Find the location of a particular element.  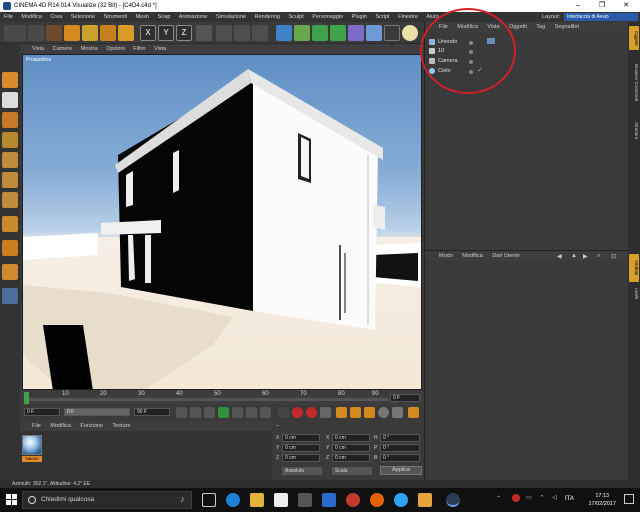

windows-start-icon is located at coordinates (11, 499).